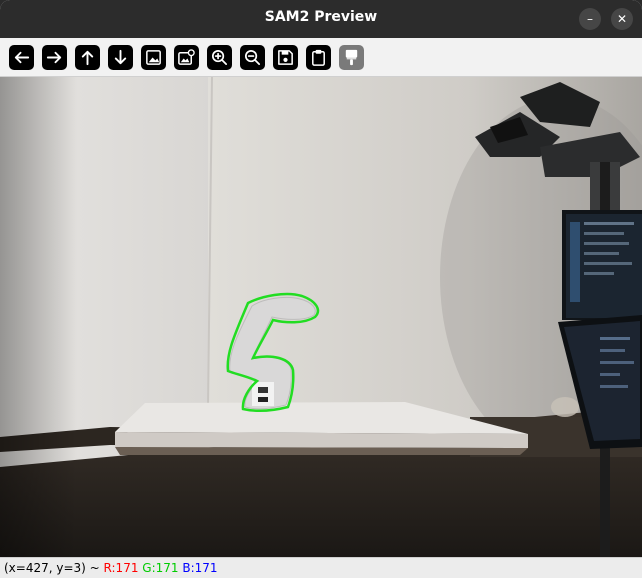 The width and height of the screenshot is (642, 578). What do you see at coordinates (160, 568) in the screenshot?
I see `green-channel-value: G:171` at bounding box center [160, 568].